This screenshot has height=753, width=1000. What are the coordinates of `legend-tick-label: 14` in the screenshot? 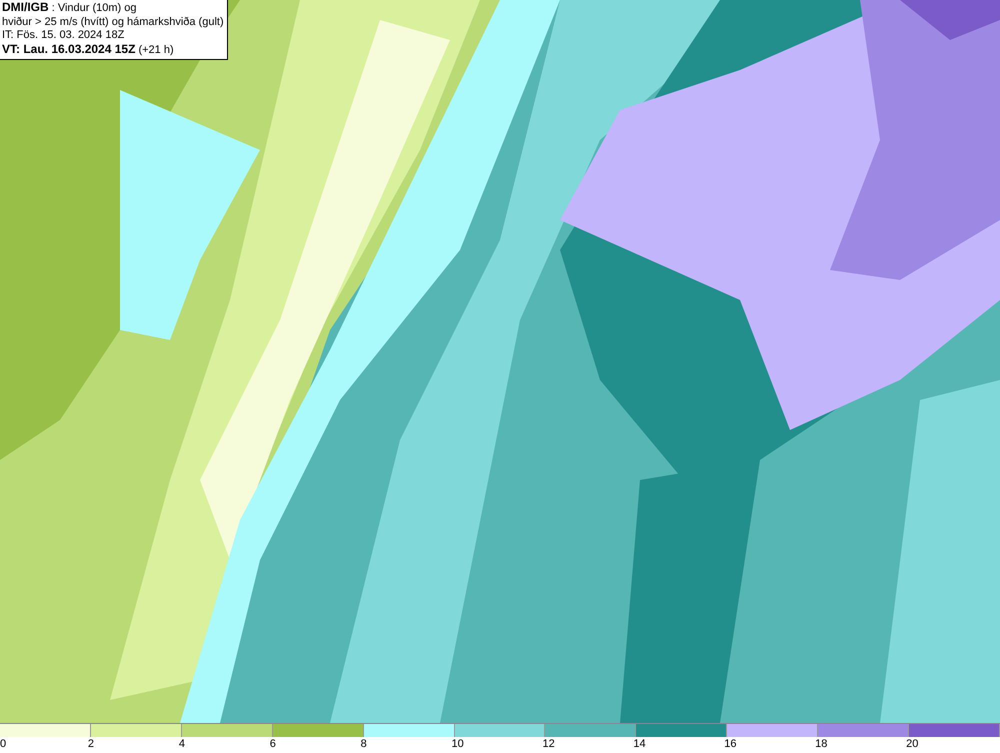 It's located at (639, 744).